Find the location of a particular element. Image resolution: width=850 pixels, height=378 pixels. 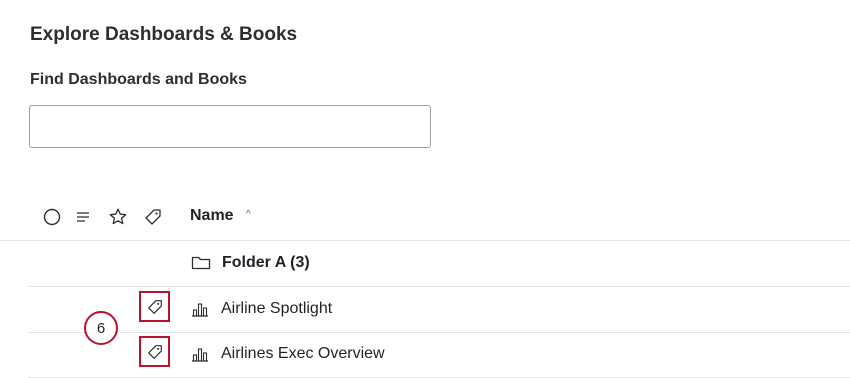

sort-ascending-icon: ^ is located at coordinates (248, 214).